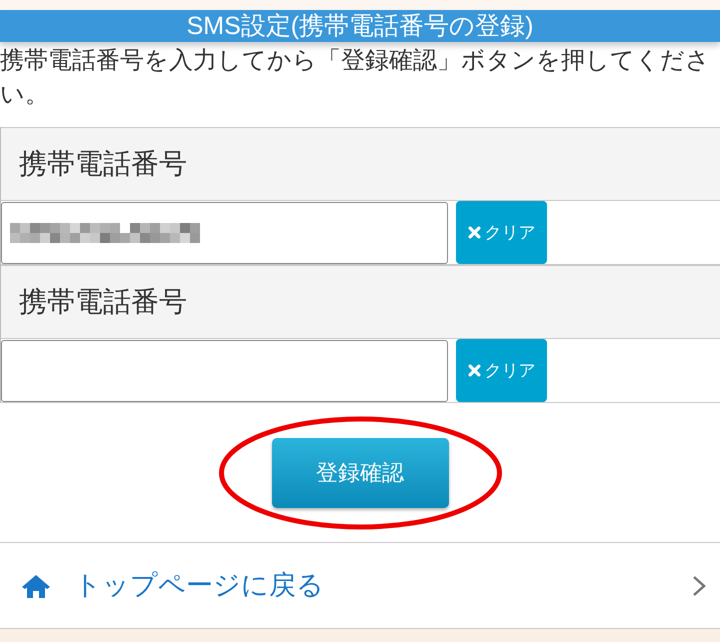  What do you see at coordinates (699, 585) in the screenshot?
I see `chevron-right-icon` at bounding box center [699, 585].